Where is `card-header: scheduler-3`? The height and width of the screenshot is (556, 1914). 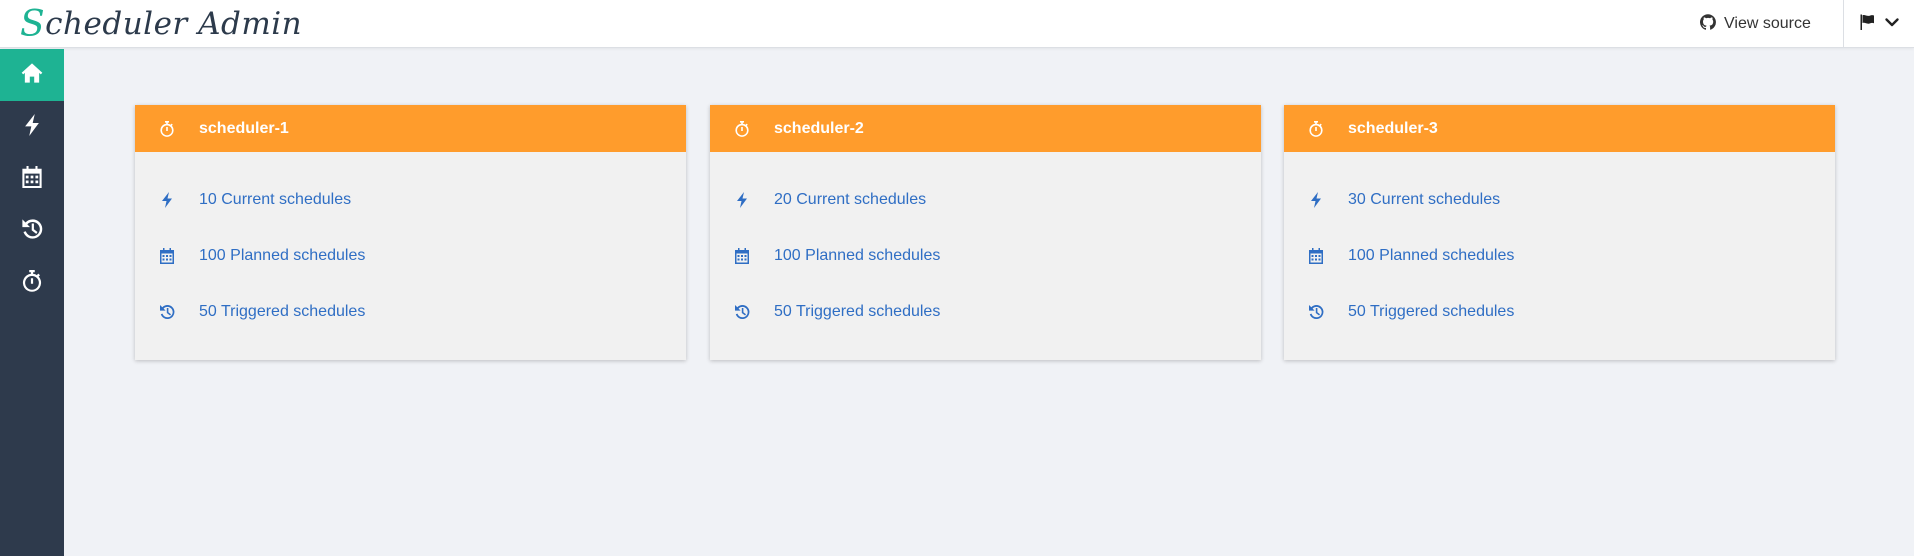
card-header: scheduler-3 is located at coordinates (1559, 128).